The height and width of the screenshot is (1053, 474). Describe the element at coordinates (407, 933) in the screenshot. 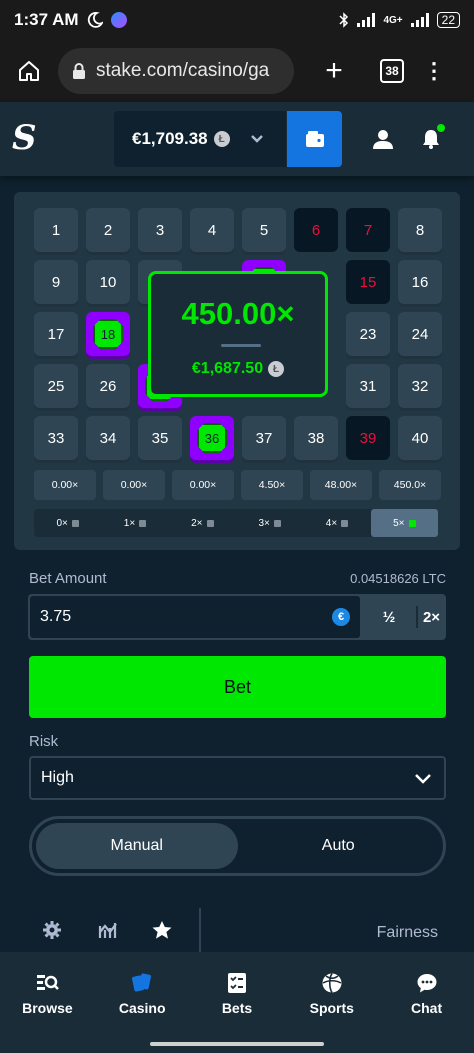

I see `fairness-link: Fairness` at that location.